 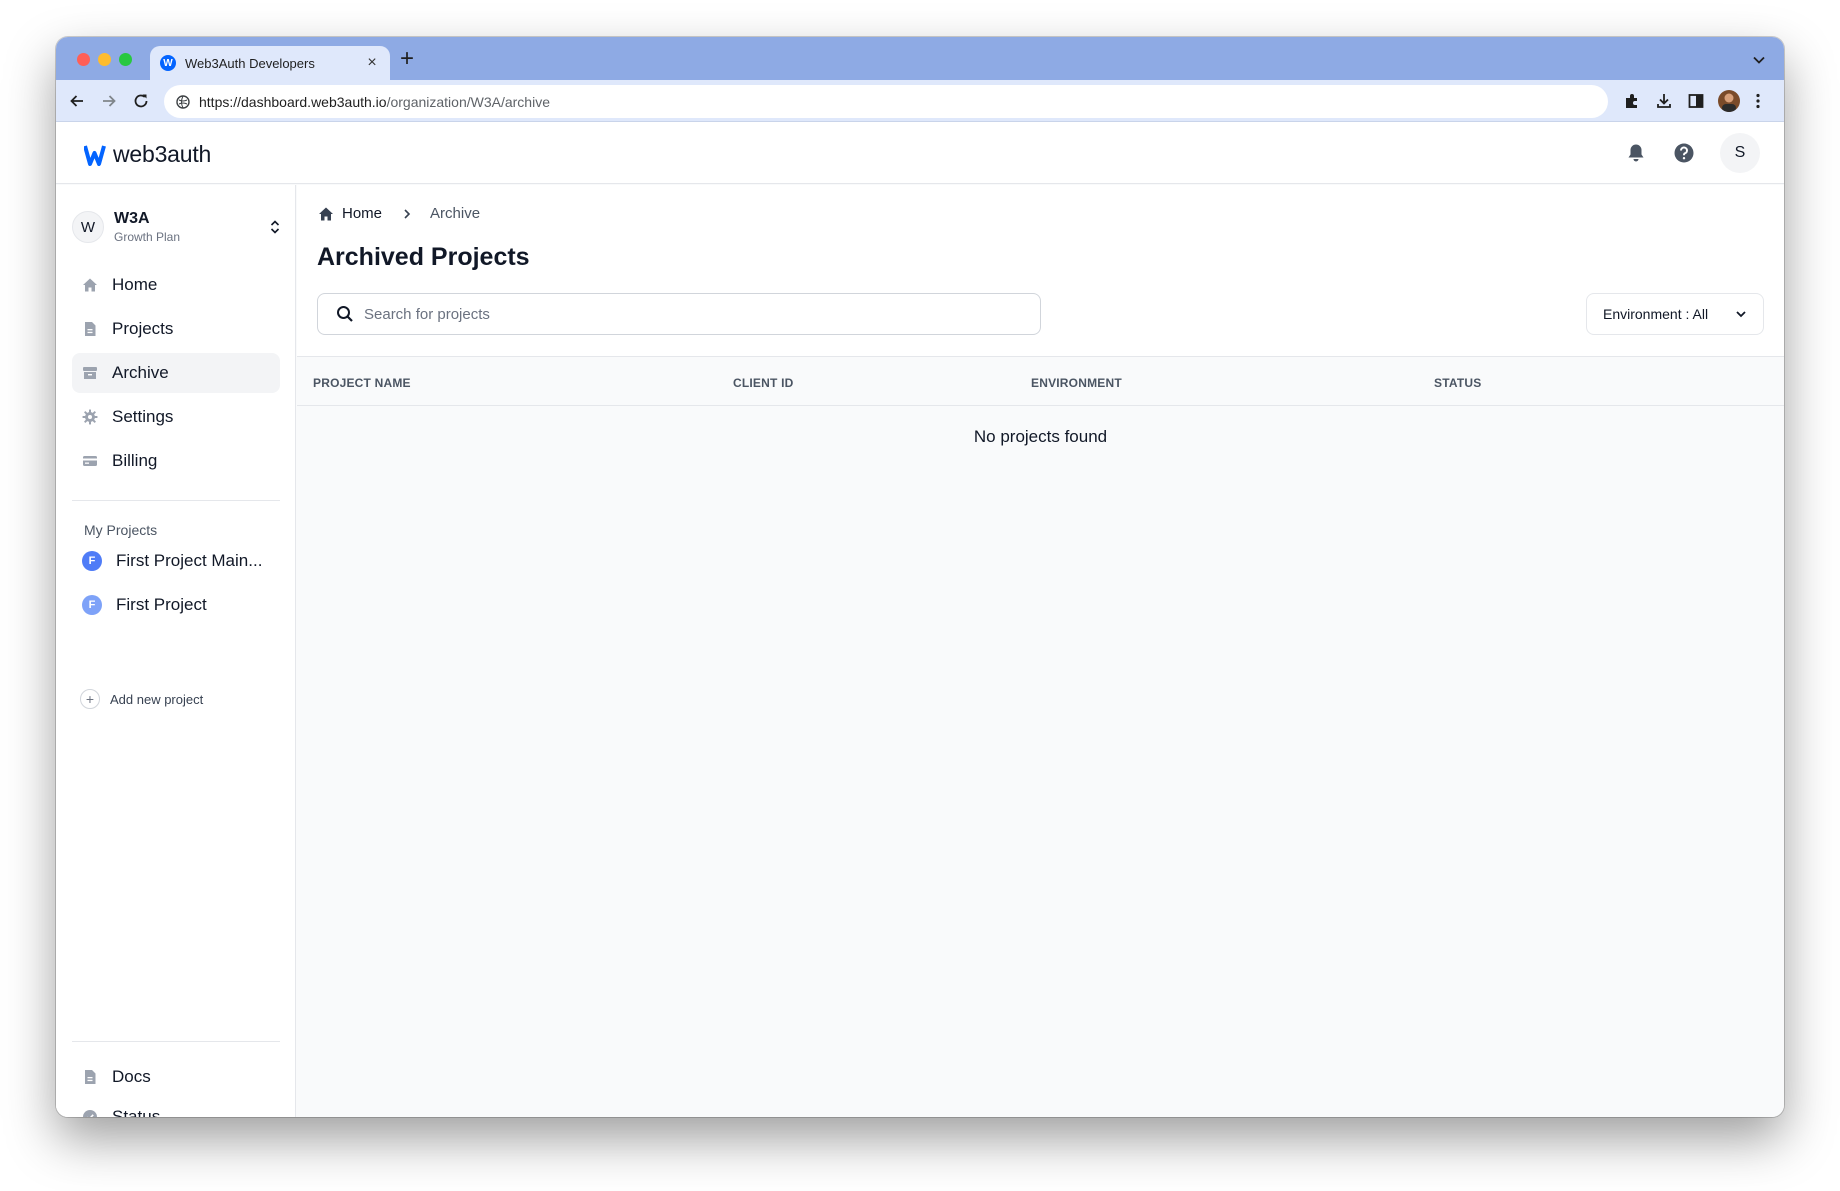 What do you see at coordinates (176, 417) in the screenshot?
I see `sidebar-item-settings: Settings` at bounding box center [176, 417].